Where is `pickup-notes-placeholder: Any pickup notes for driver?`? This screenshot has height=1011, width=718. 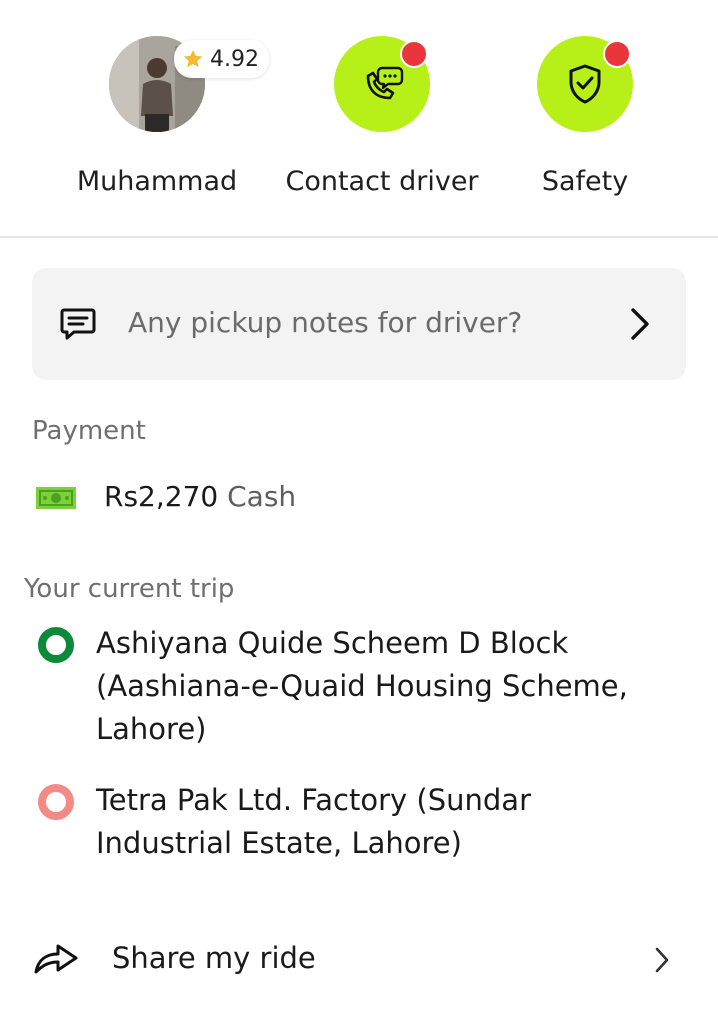 pickup-notes-placeholder: Any pickup notes for driver? is located at coordinates (325, 322).